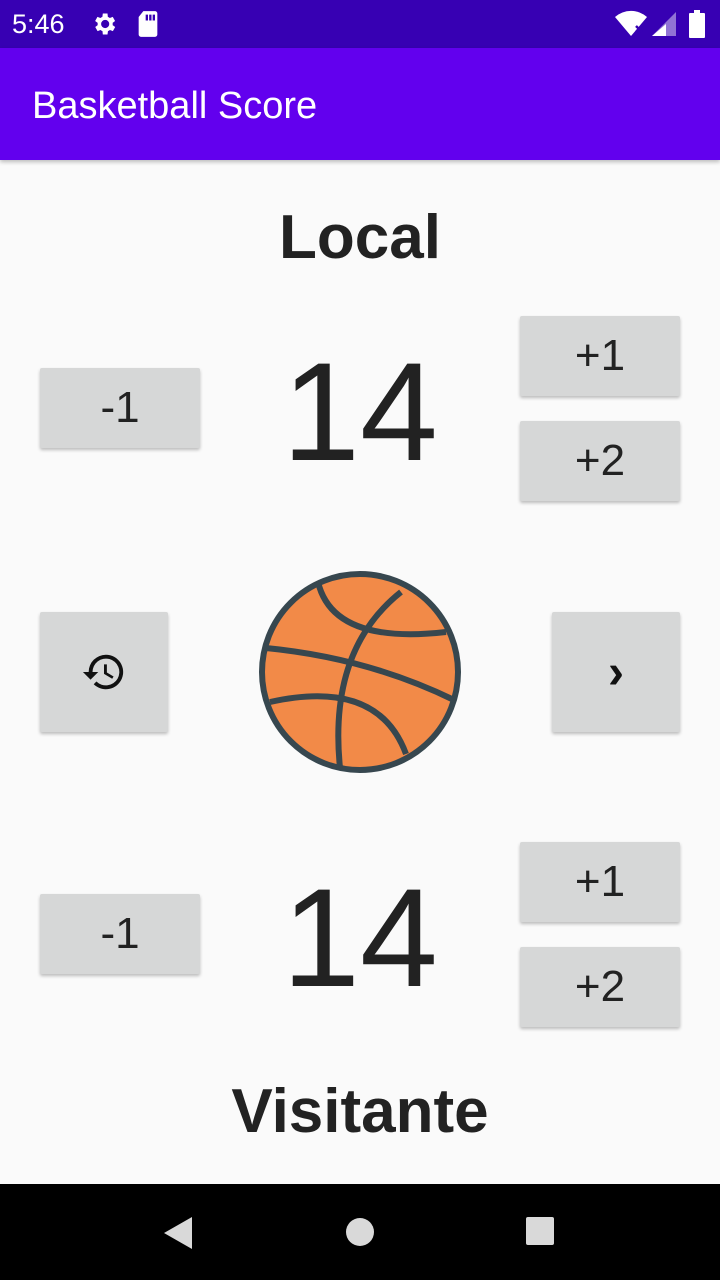 Image resolution: width=720 pixels, height=1280 pixels. I want to click on reset-button, so click(104, 672).